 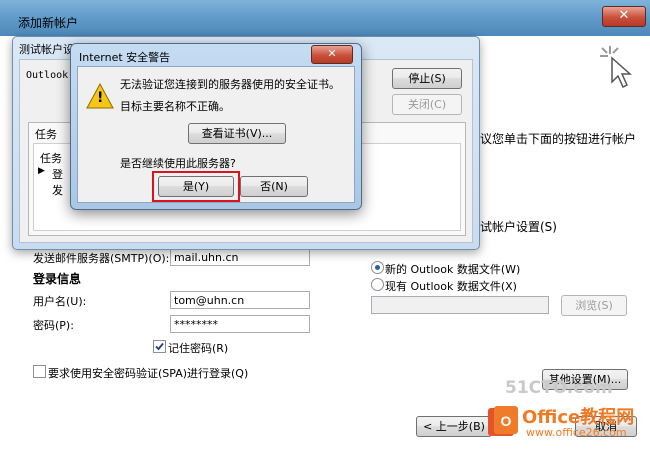 What do you see at coordinates (240, 300) in the screenshot?
I see `username-input: tom@uhn.cn` at bounding box center [240, 300].